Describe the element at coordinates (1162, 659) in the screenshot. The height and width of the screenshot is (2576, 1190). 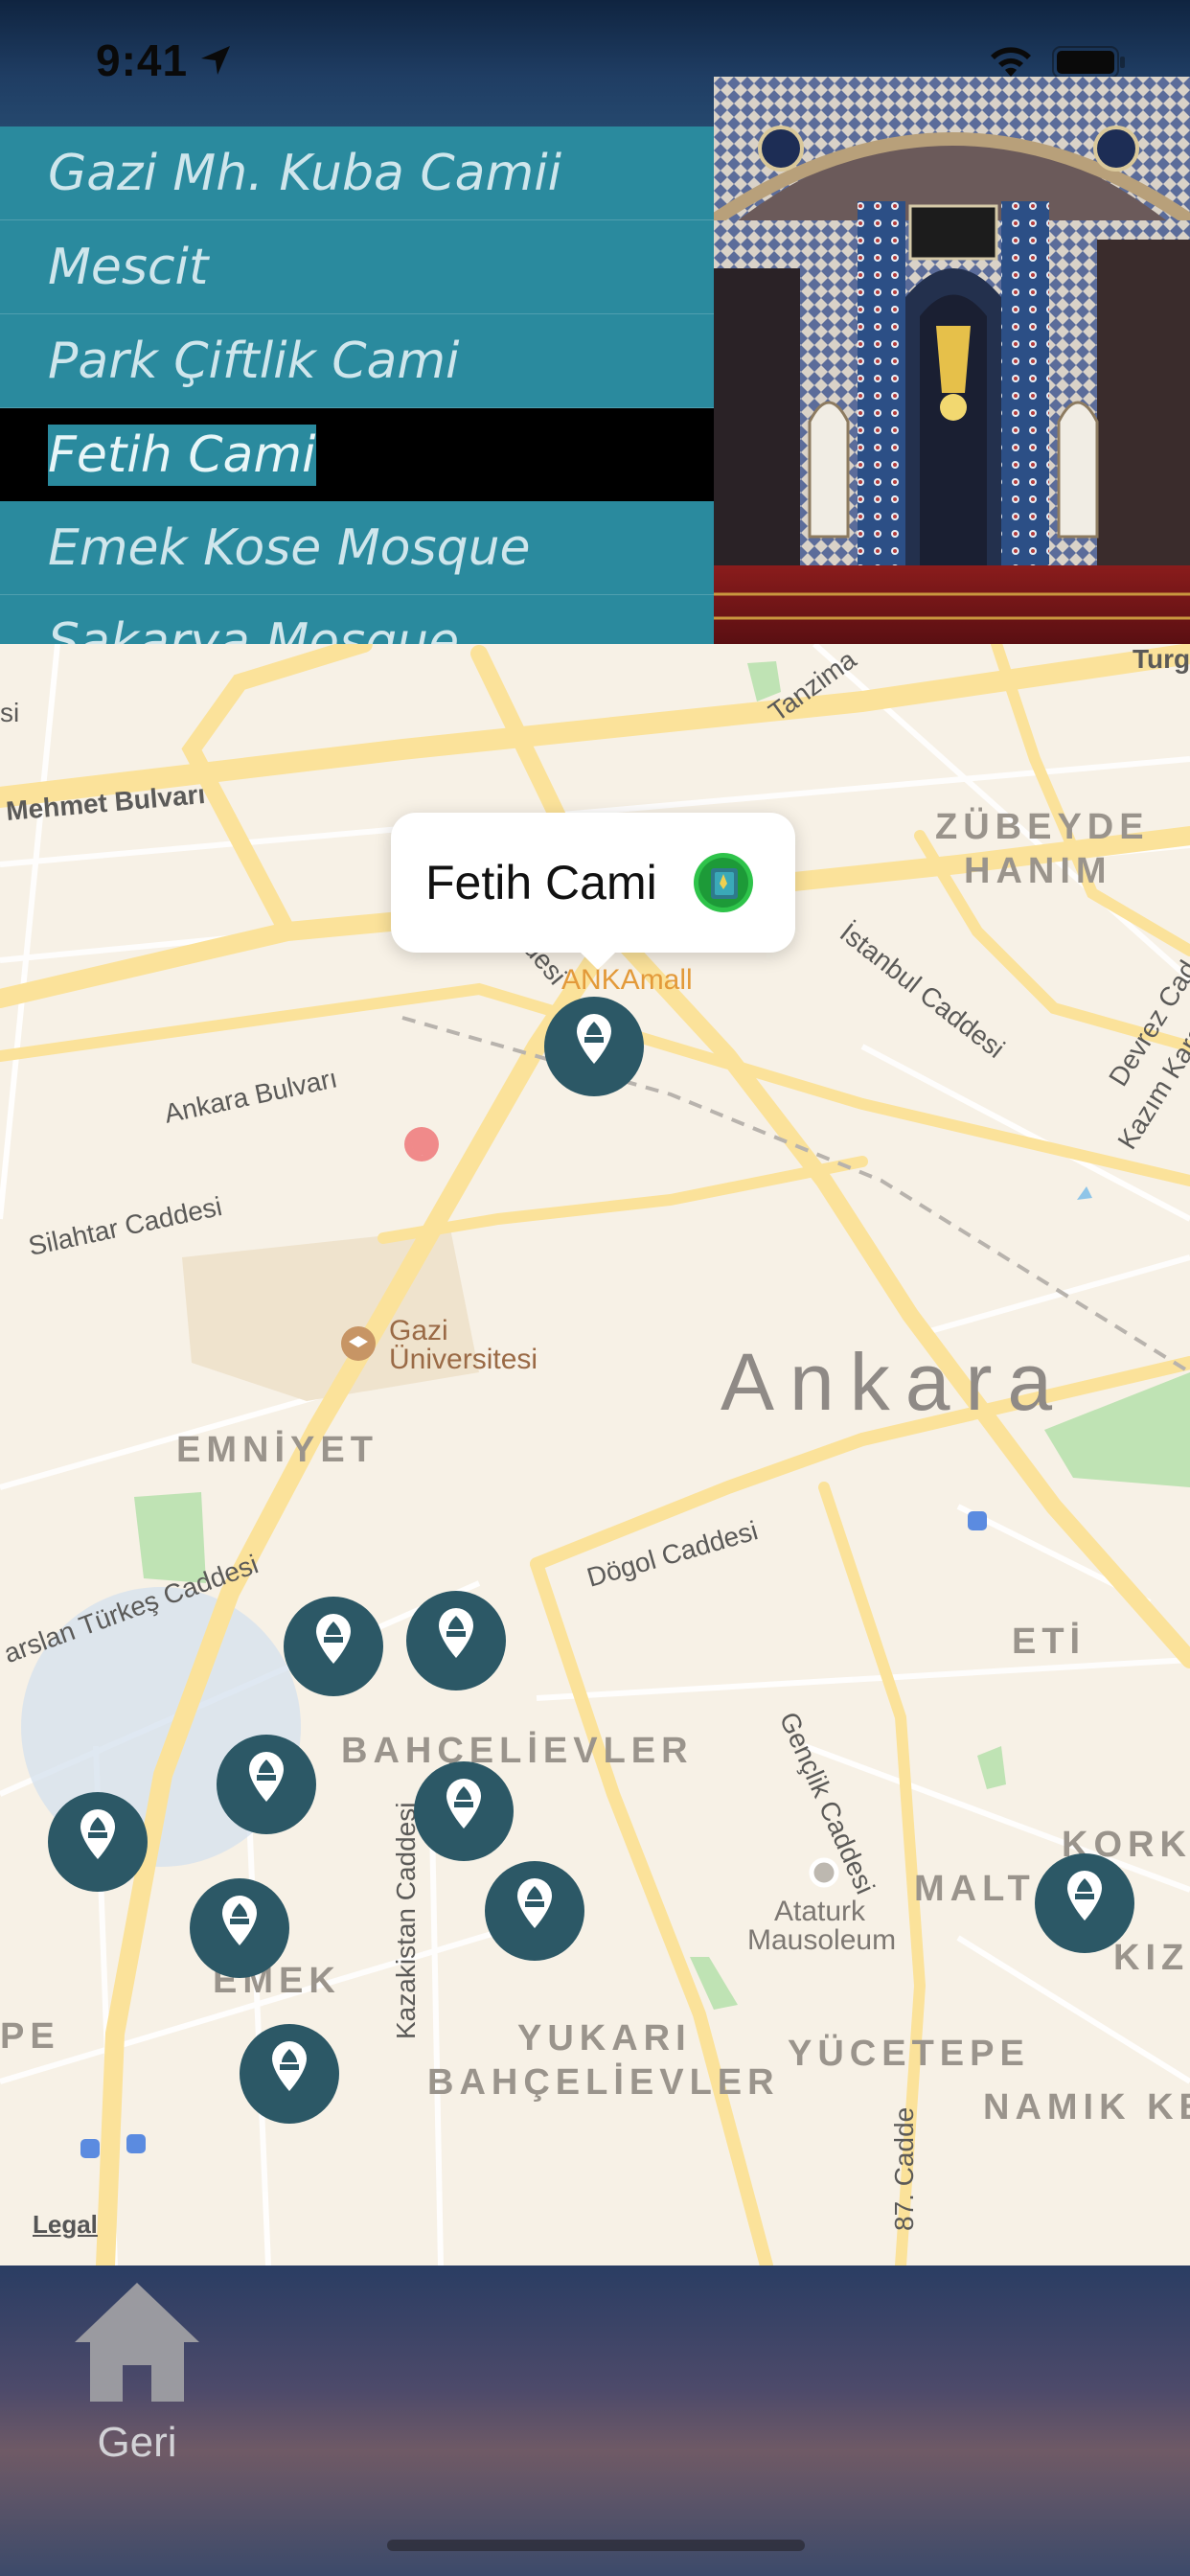
I see `street-turg: Turg` at that location.